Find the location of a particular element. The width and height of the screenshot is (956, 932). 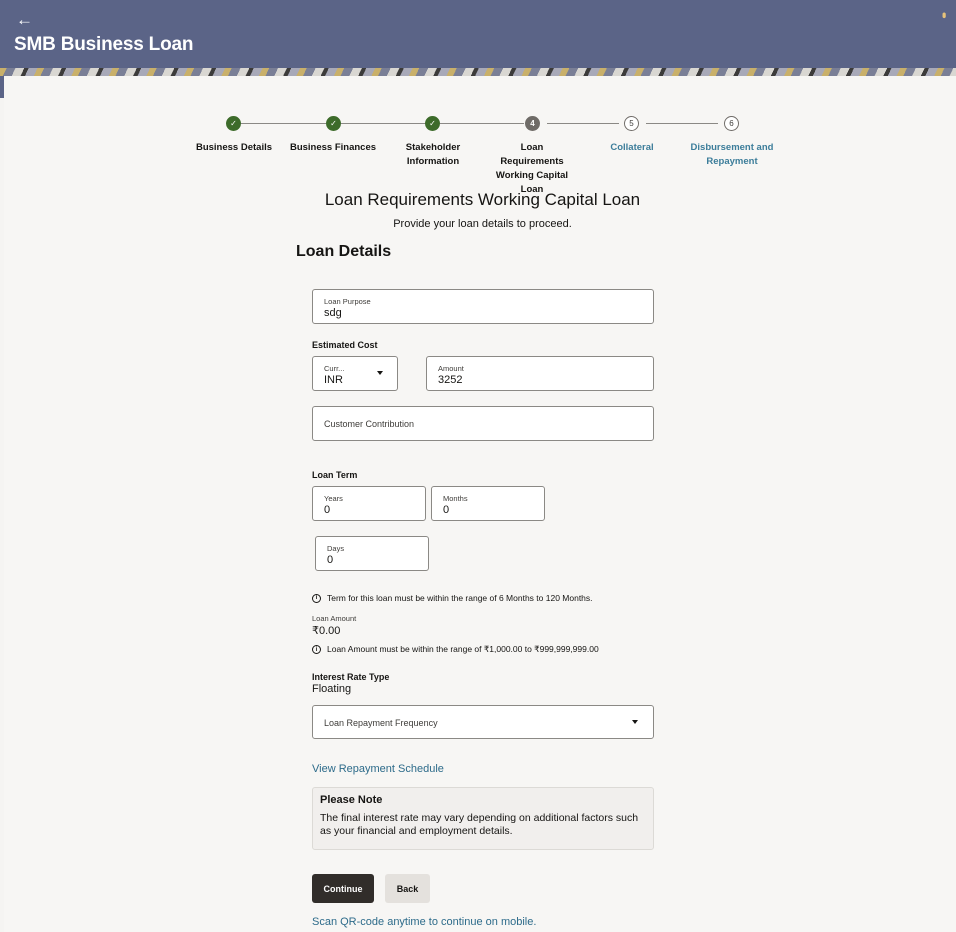

step-label-business-details: Business Details is located at coordinates (234, 147).